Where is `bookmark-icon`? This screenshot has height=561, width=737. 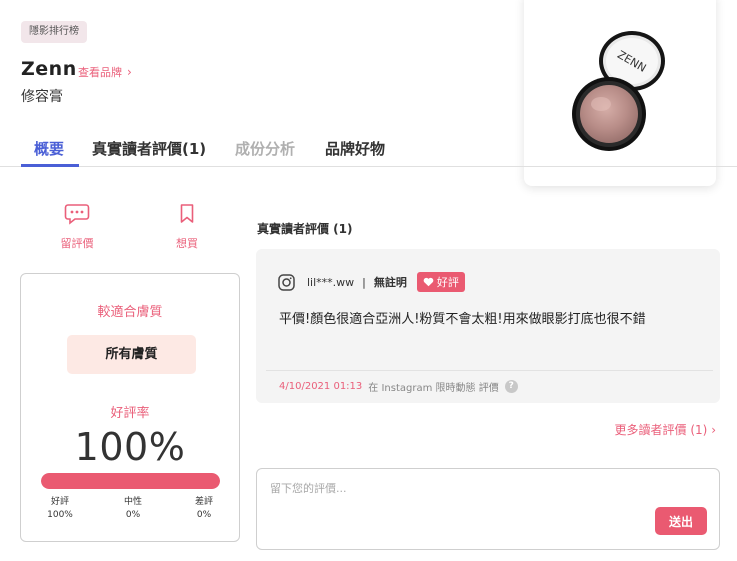 bookmark-icon is located at coordinates (187, 213).